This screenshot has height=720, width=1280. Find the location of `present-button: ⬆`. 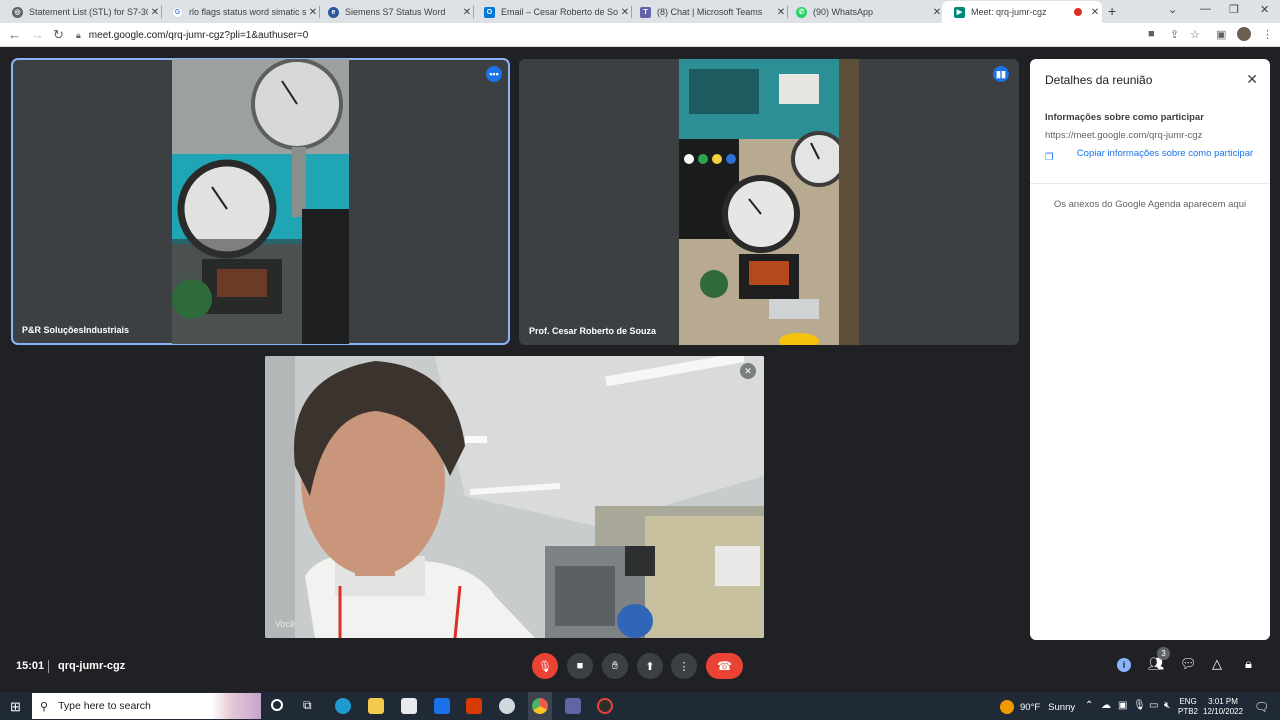

present-button: ⬆ is located at coordinates (650, 666).